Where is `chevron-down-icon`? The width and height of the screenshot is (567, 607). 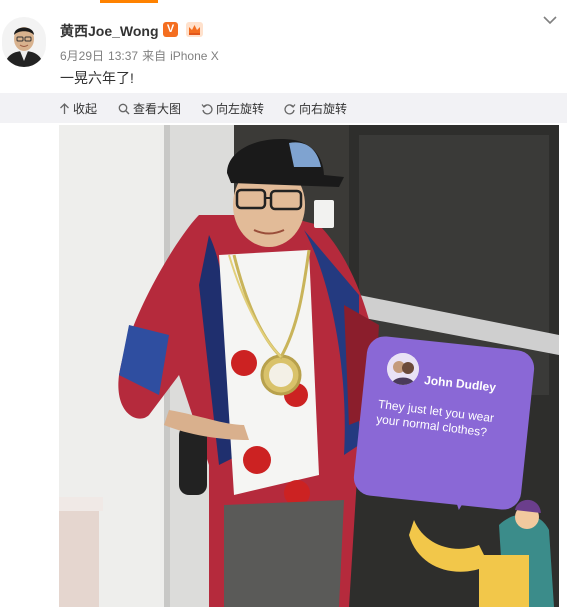
chevron-down-icon is located at coordinates (550, 20).